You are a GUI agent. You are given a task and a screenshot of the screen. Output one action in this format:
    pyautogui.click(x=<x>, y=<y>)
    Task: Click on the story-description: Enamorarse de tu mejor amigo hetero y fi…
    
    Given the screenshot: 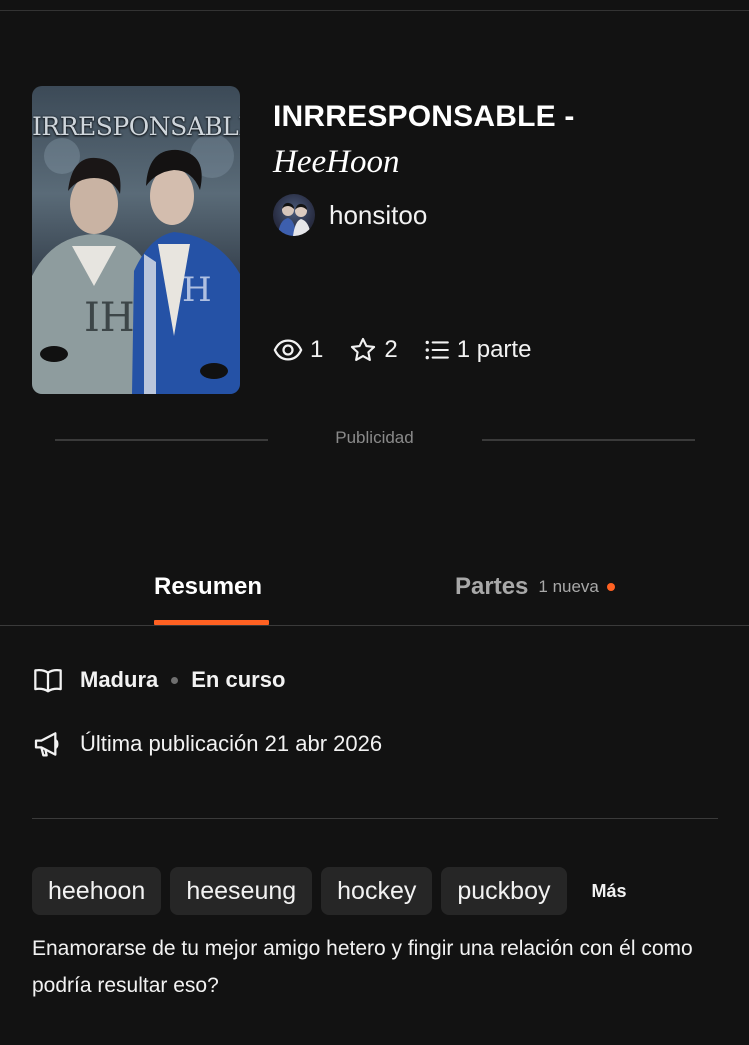 What is the action you would take?
    pyautogui.click(x=362, y=967)
    